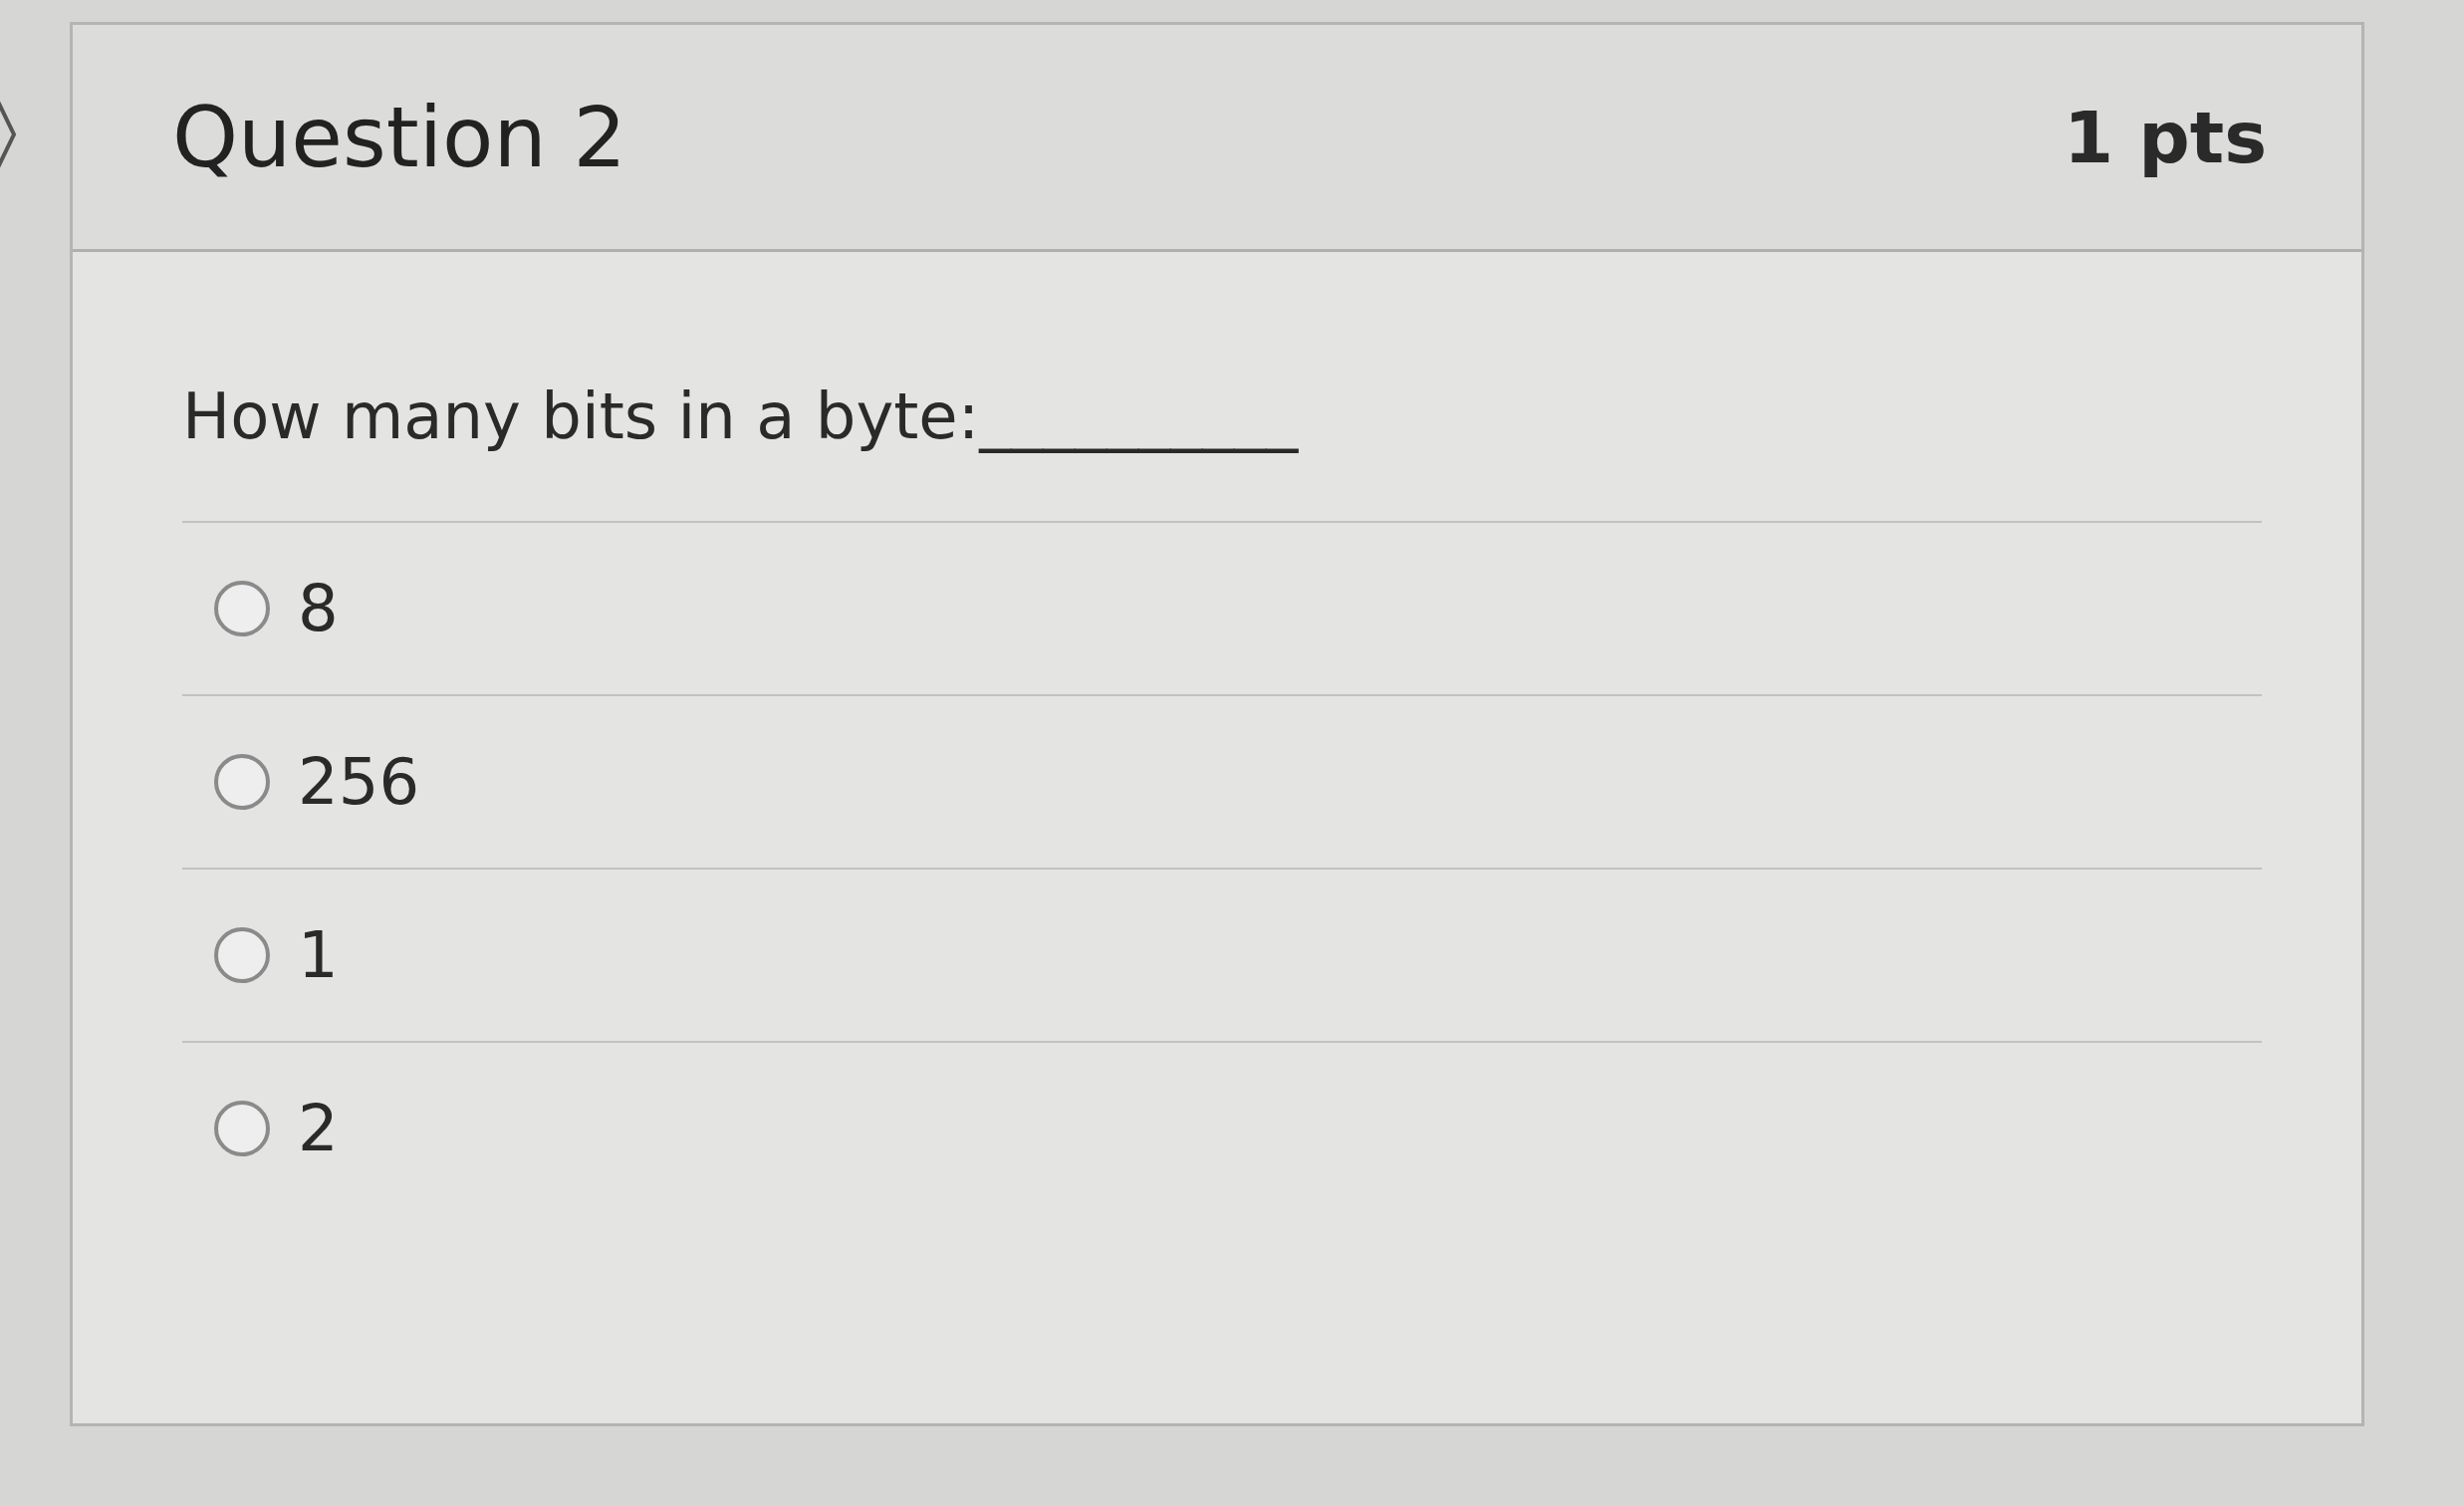  I want to click on question-title: Question 2, so click(399, 137).